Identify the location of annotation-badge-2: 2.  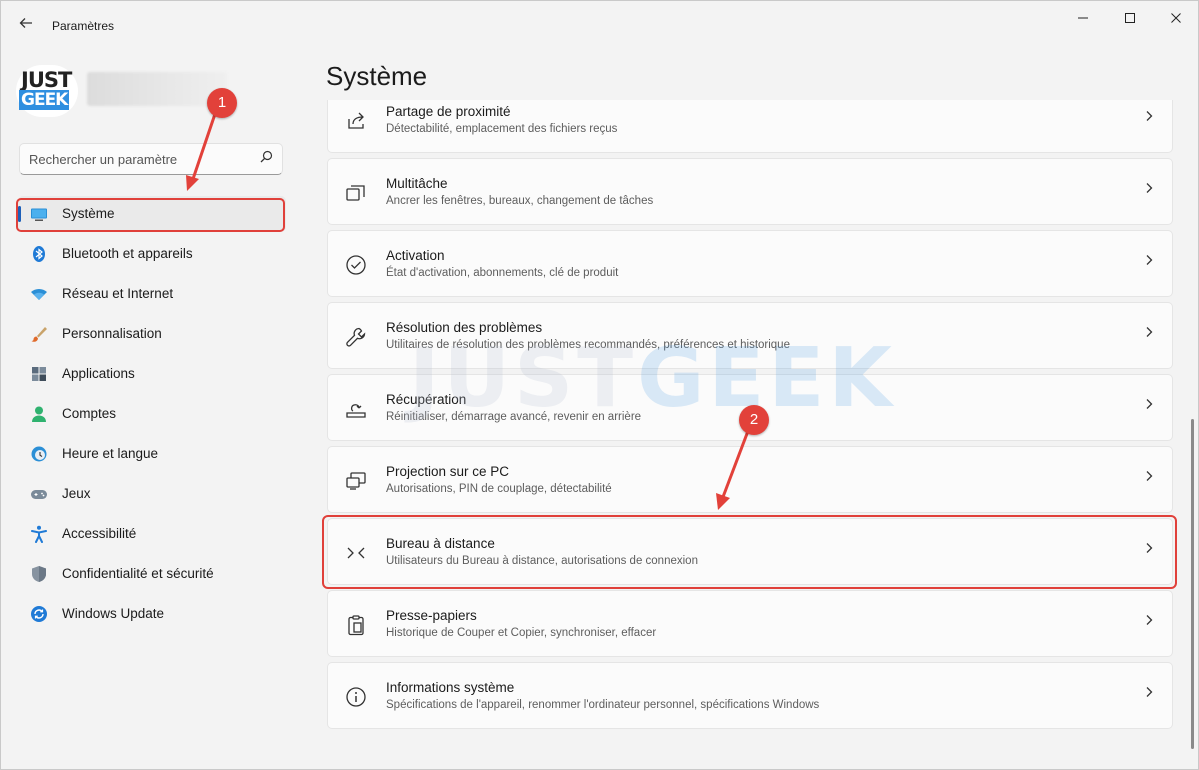
(754, 420).